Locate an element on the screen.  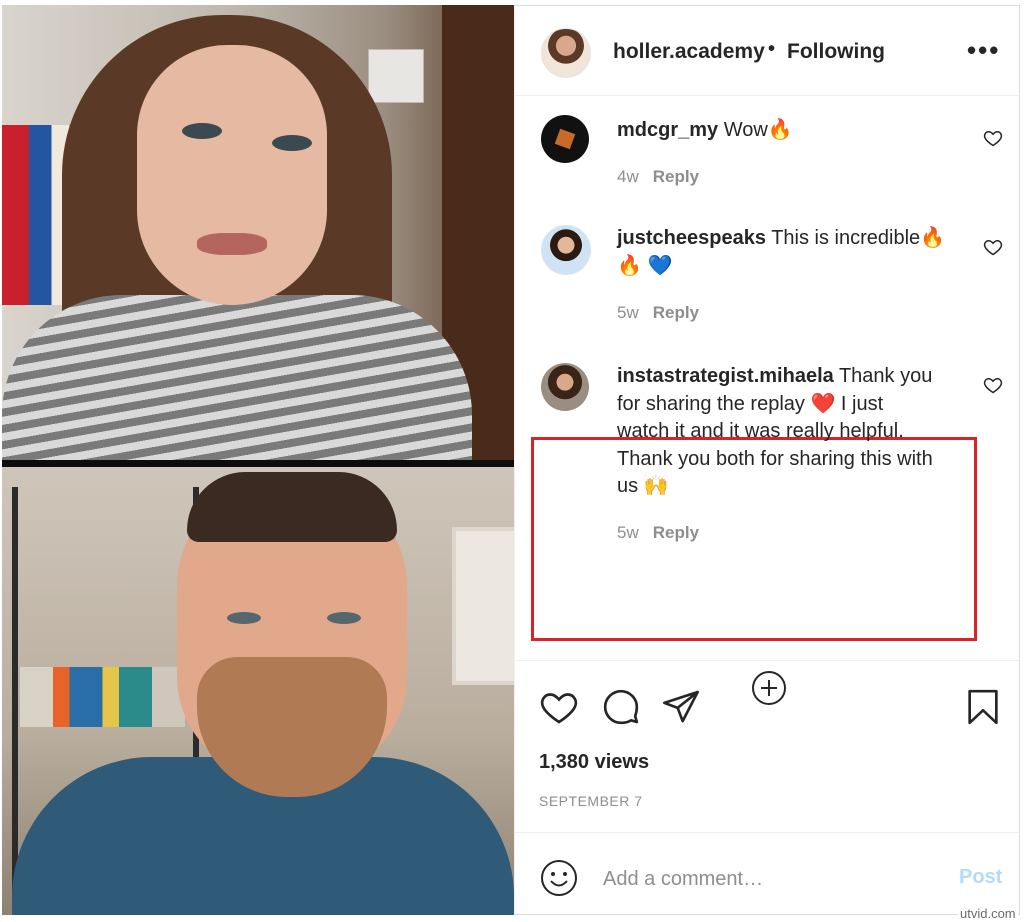
logo-icon is located at coordinates (565, 139).